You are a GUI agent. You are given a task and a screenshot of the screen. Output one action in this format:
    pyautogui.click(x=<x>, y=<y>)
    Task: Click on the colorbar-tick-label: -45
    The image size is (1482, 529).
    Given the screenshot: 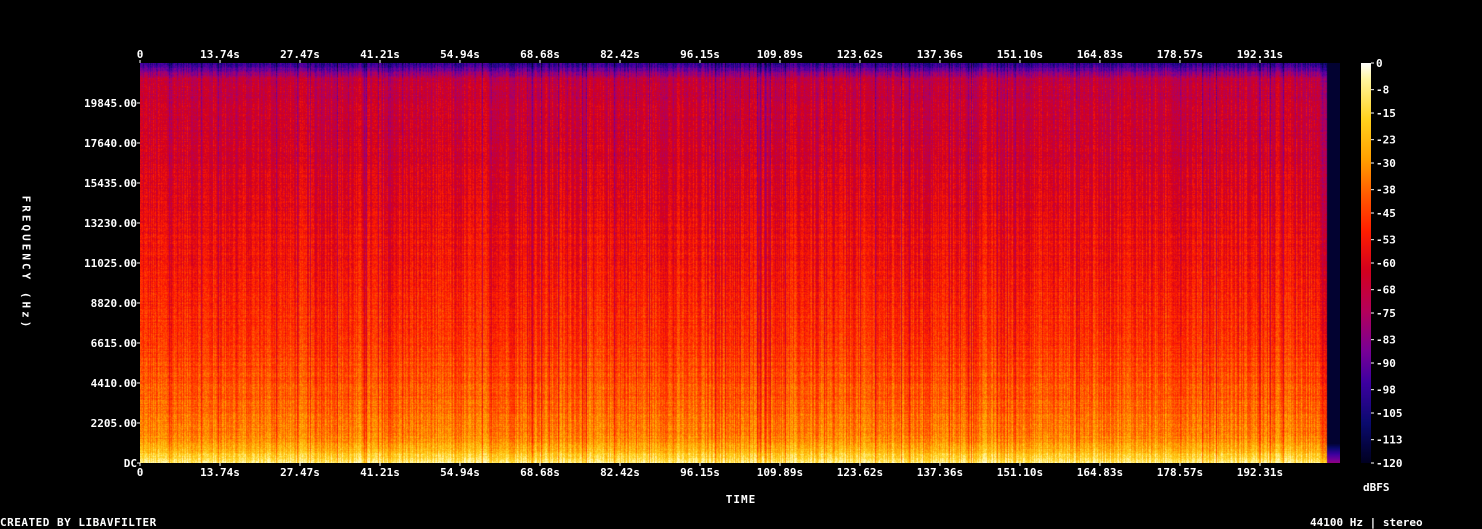 What is the action you would take?
    pyautogui.click(x=1386, y=213)
    